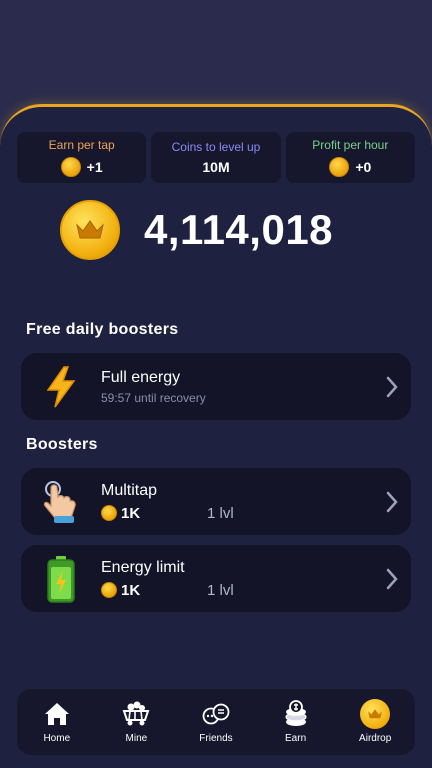 This screenshot has height=768, width=432. I want to click on nav-label: Airdrop, so click(375, 738).